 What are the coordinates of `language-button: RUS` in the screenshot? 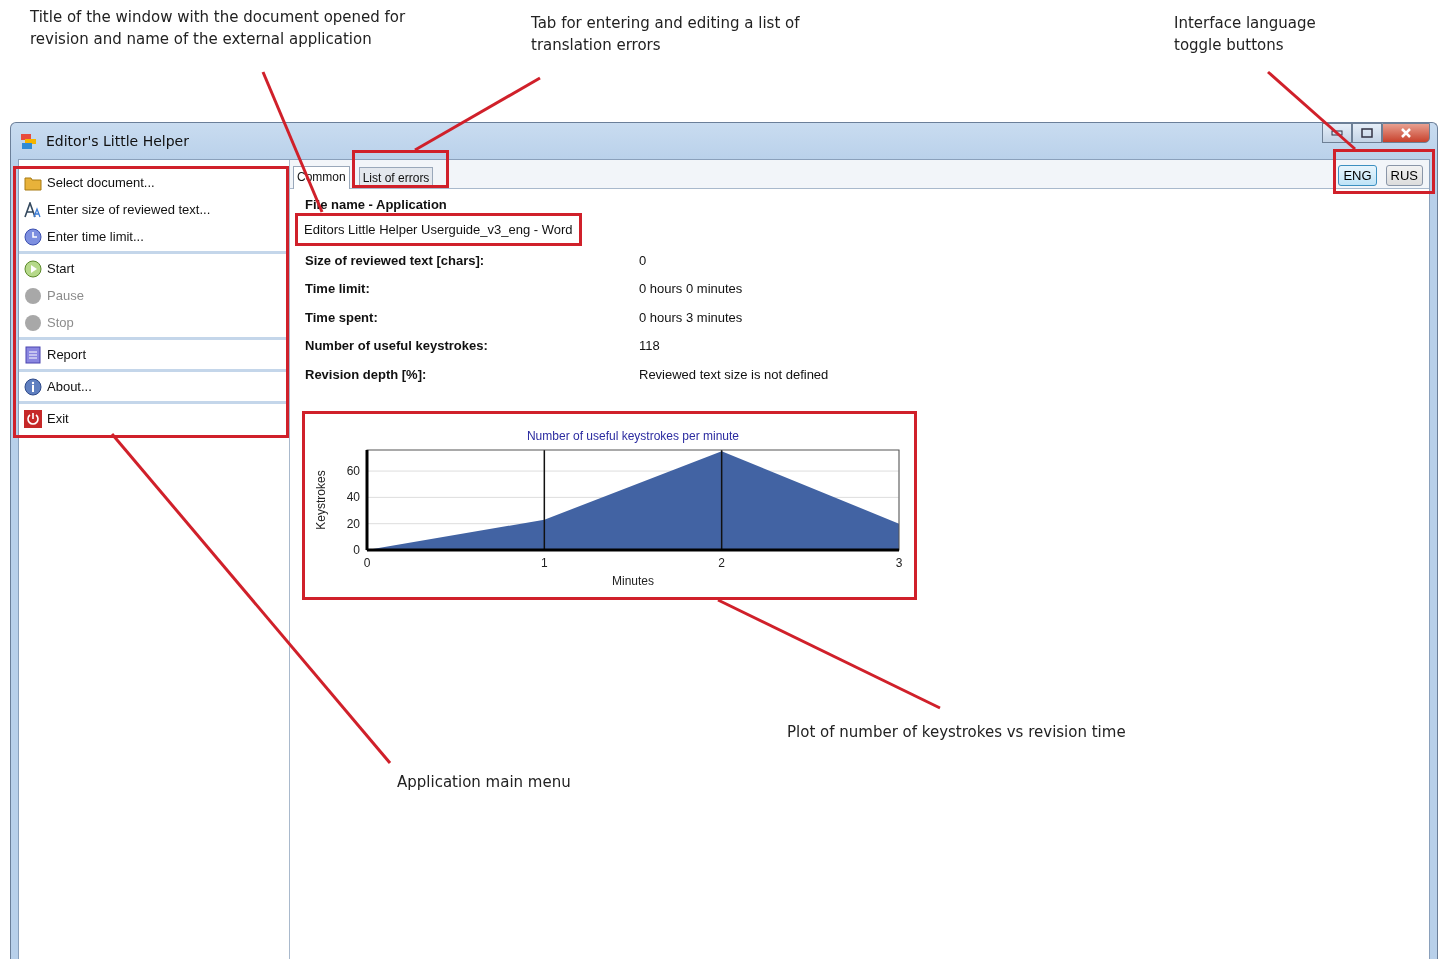 It's located at (1404, 175).